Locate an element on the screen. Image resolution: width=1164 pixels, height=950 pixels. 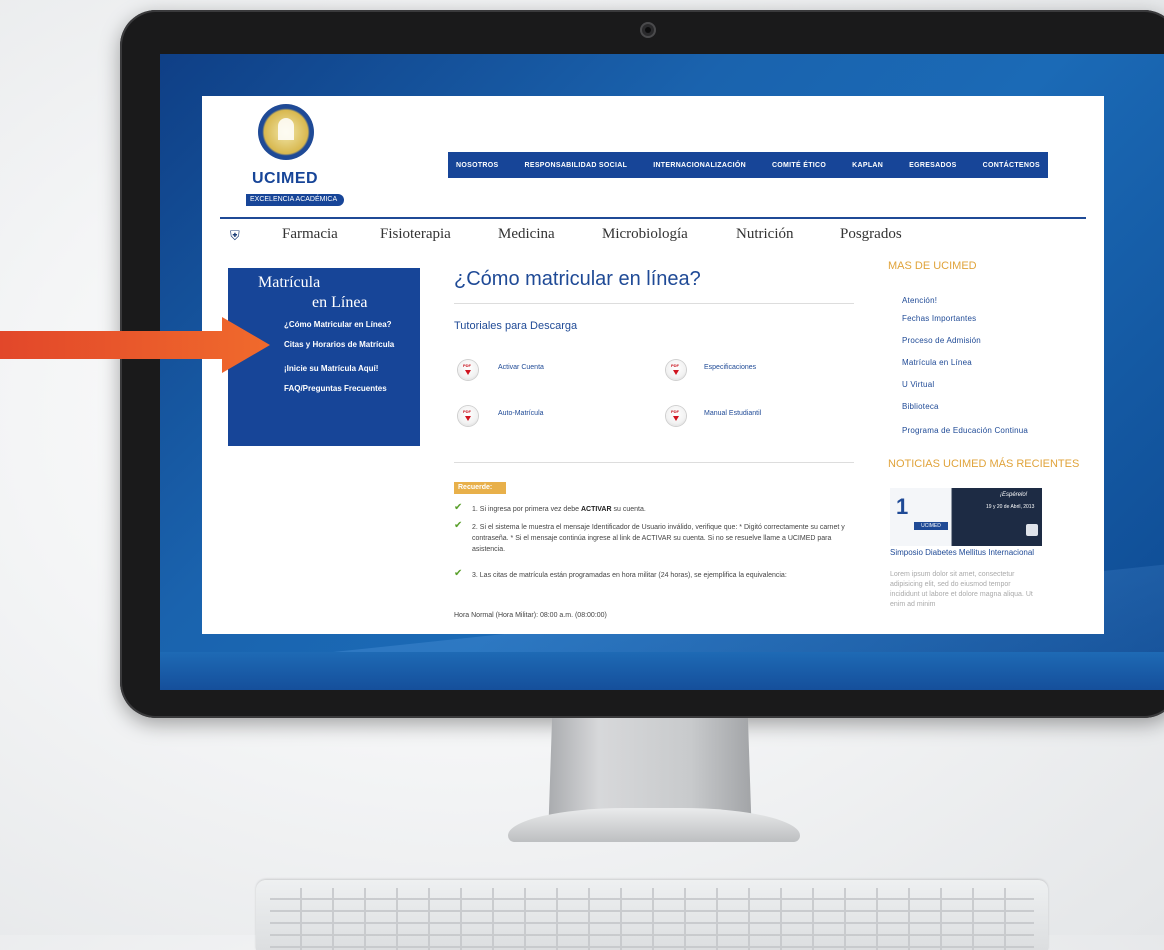
pointer-arrow-icon is located at coordinates (135, 345).